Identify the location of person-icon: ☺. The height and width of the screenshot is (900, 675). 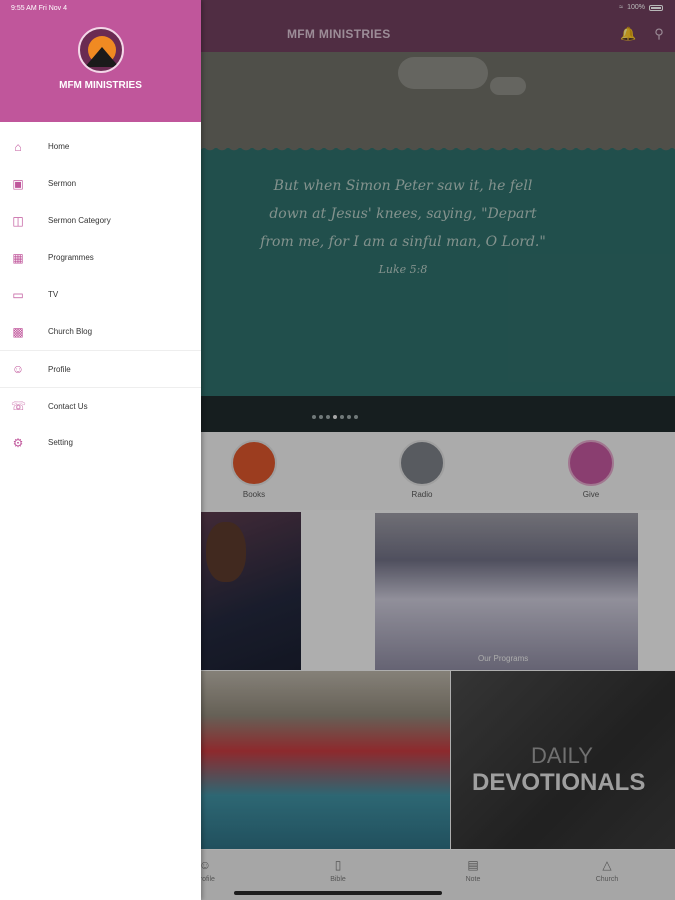
(18, 369).